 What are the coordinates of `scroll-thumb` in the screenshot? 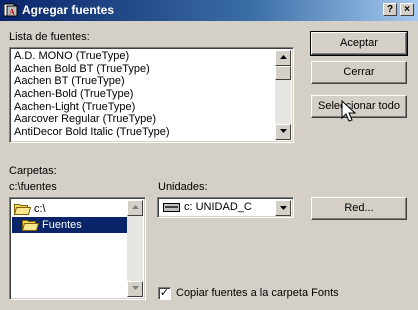 It's located at (283, 73).